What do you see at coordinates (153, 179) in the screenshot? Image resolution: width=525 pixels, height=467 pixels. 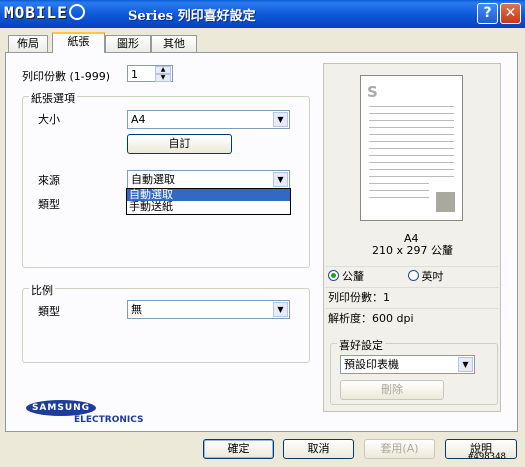 I see `source-value: 自動選取` at bounding box center [153, 179].